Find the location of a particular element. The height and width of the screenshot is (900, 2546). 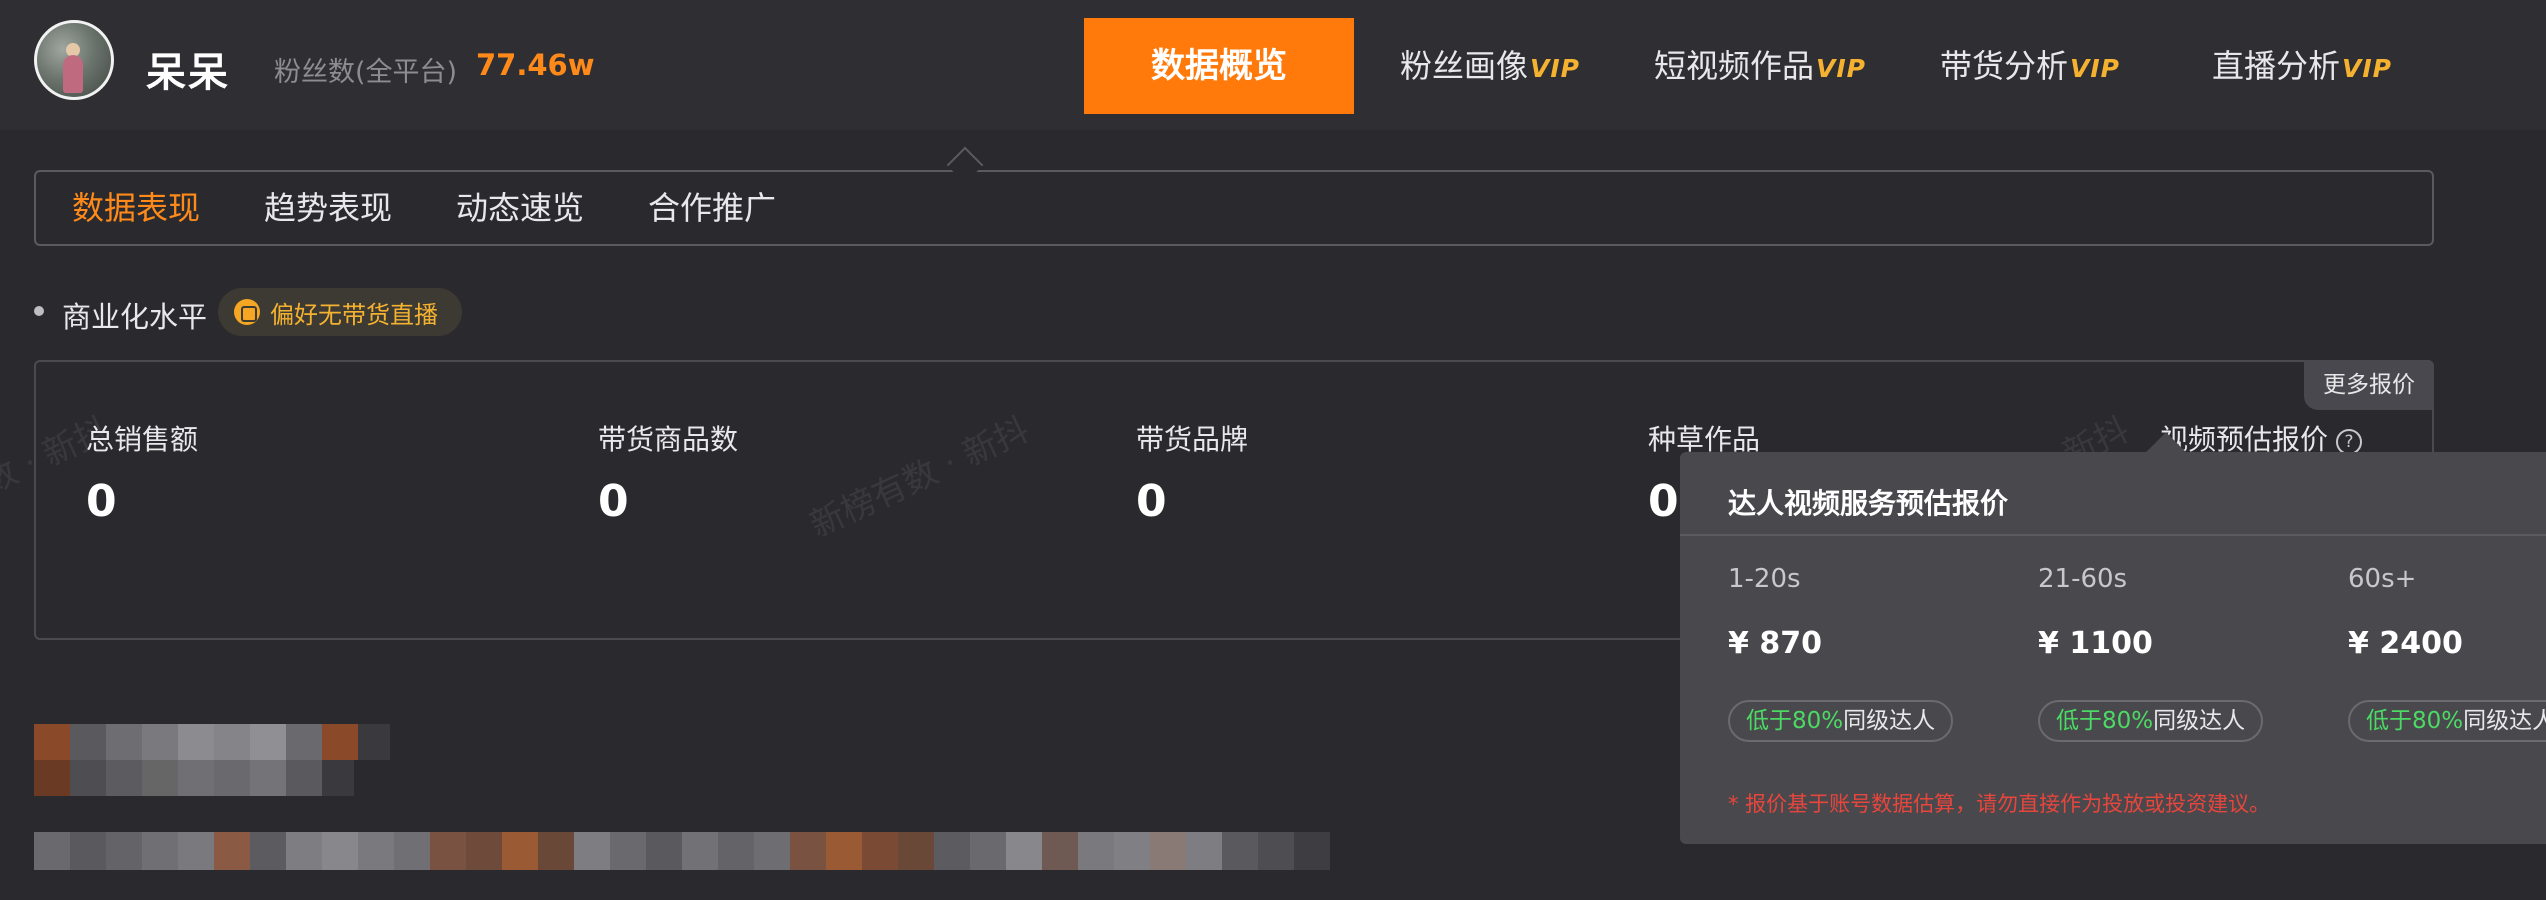

stat-value-product-count: 0 is located at coordinates (613, 501).